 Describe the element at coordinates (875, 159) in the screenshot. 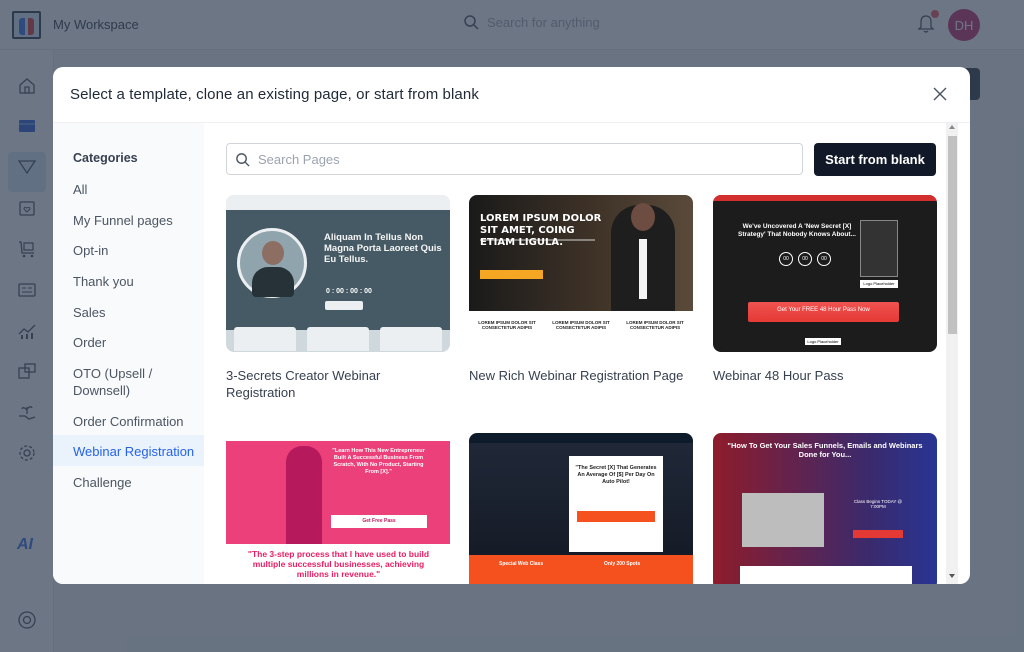

I see `start-from-blank-button: Start from blank` at that location.